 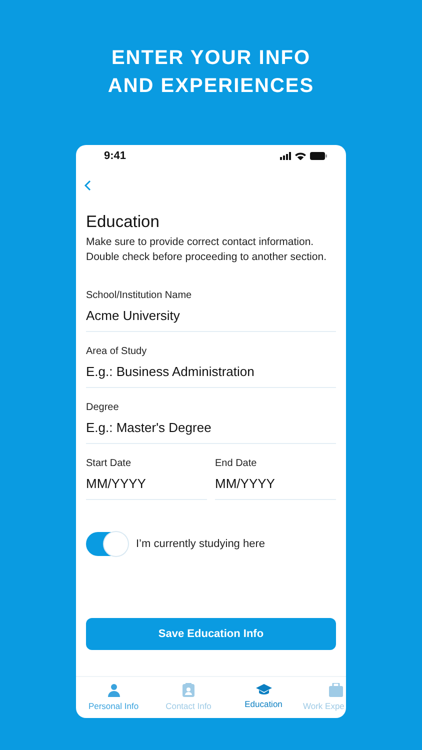 What do you see at coordinates (115, 156) in the screenshot?
I see `status-time: 9:41` at bounding box center [115, 156].